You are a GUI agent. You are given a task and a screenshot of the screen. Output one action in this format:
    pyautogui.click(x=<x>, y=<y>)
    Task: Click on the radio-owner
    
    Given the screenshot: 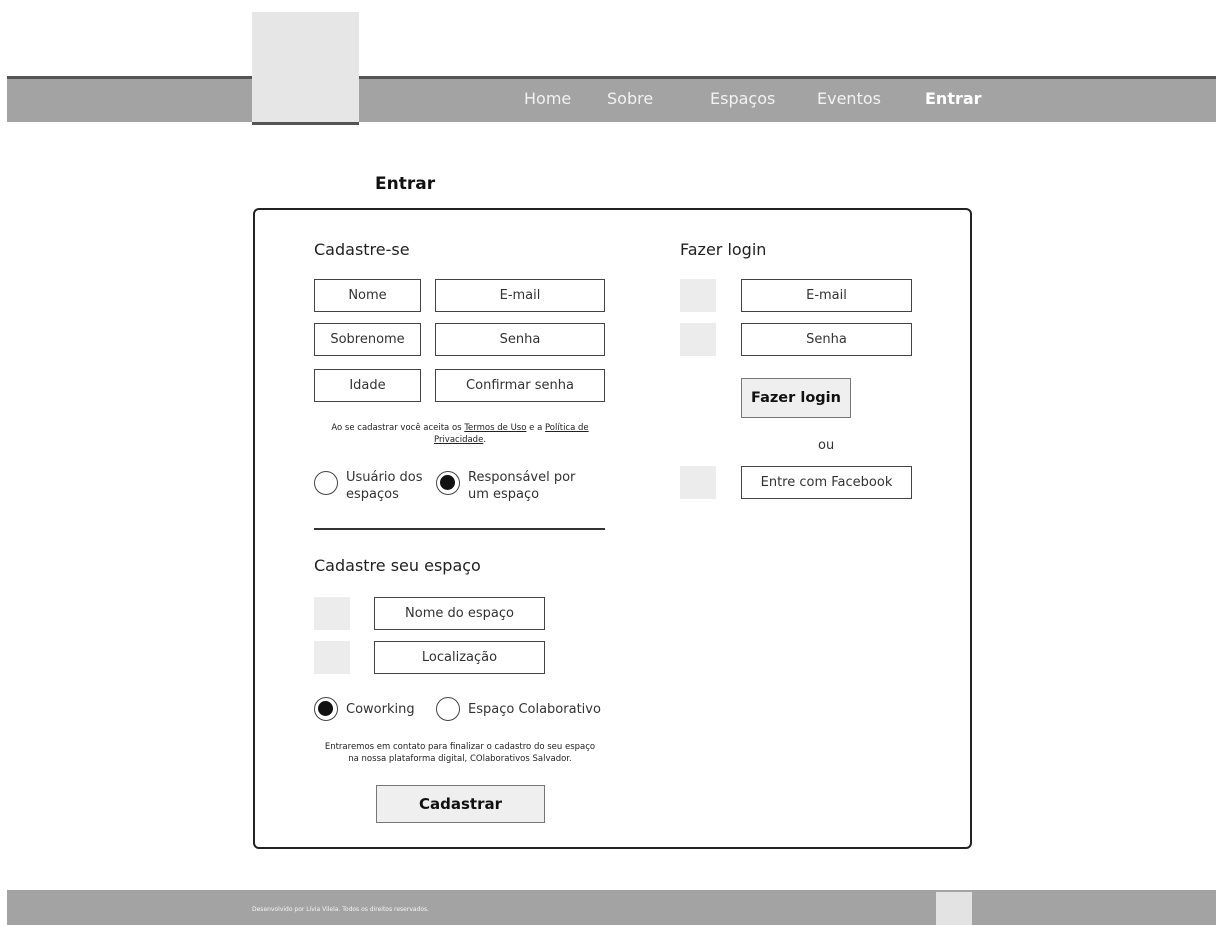 What is the action you would take?
    pyautogui.click(x=448, y=483)
    